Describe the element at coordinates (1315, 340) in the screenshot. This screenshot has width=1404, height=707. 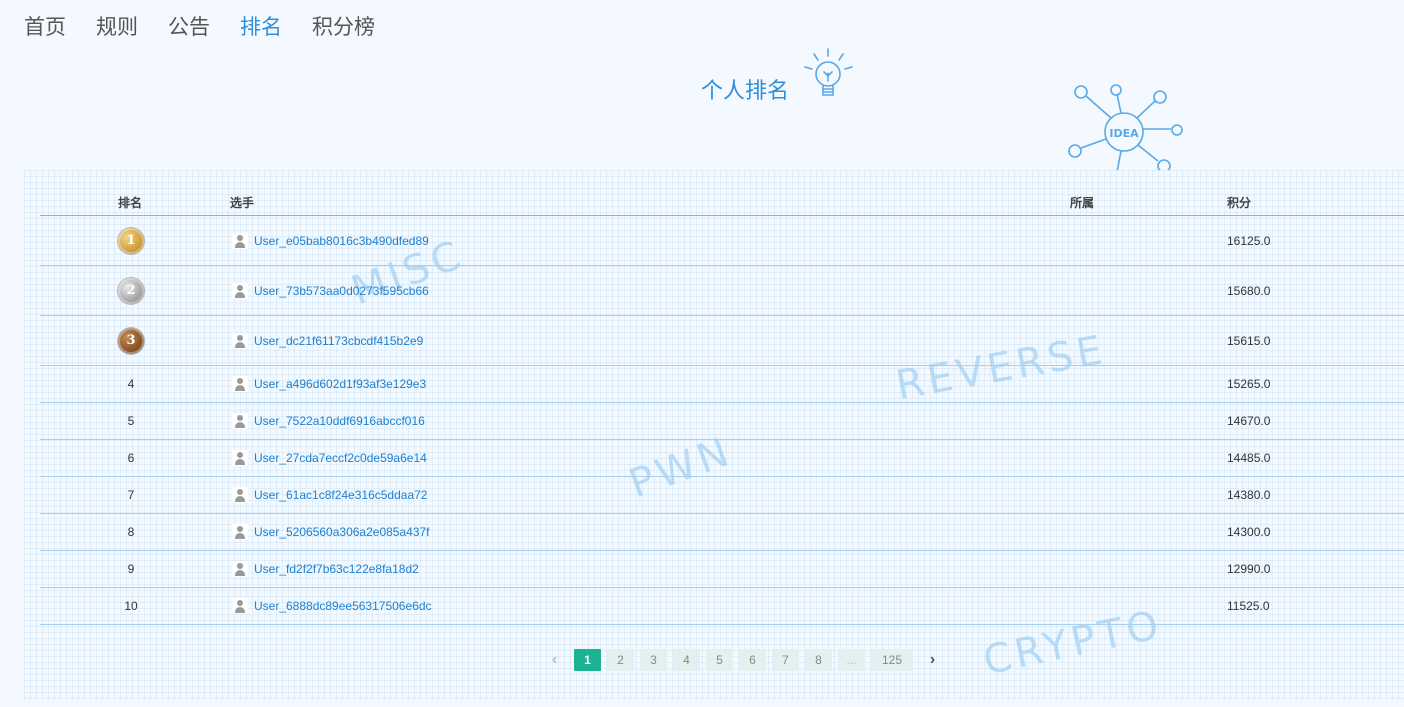
I see `score-cell: 15615.0` at that location.